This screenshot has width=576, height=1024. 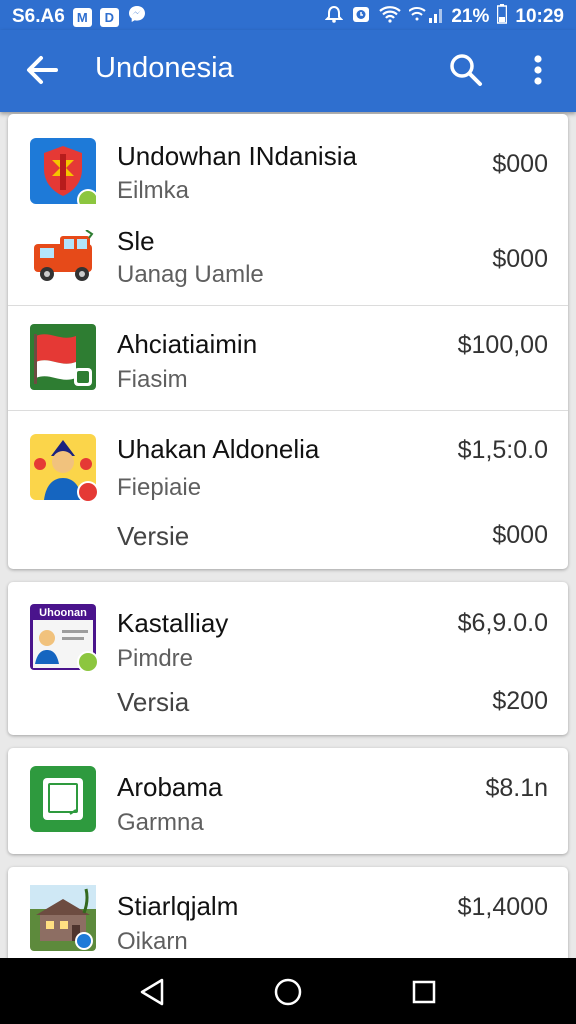 I want to click on house-app-icon, so click(x=63, y=918).